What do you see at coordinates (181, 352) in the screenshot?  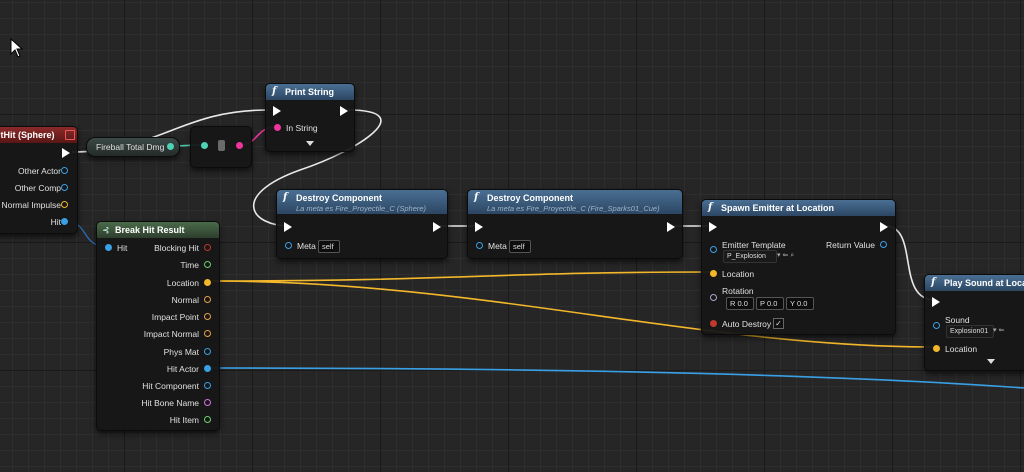 I see `phys-mat-label: Phys Mat` at bounding box center [181, 352].